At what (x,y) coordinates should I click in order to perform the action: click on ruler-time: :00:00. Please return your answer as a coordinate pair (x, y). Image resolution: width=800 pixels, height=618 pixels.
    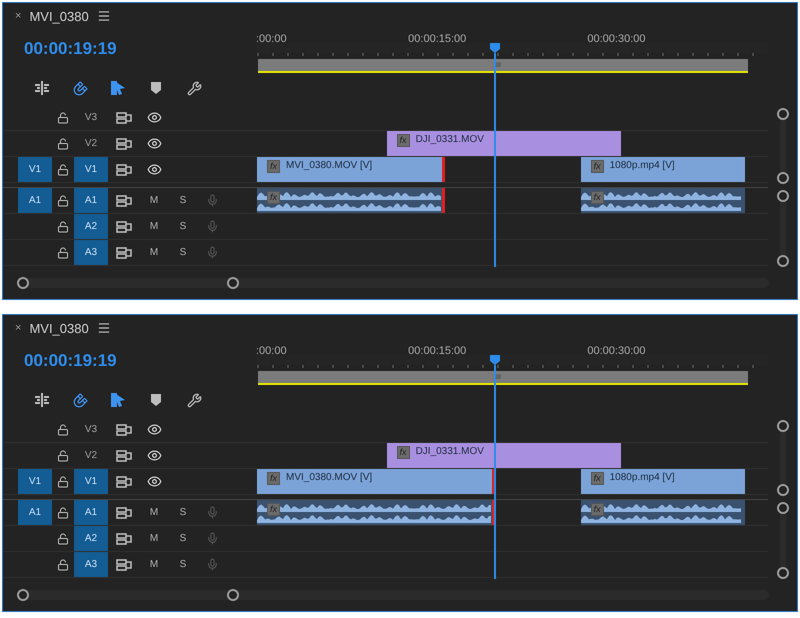
    Looking at the image, I should click on (271, 39).